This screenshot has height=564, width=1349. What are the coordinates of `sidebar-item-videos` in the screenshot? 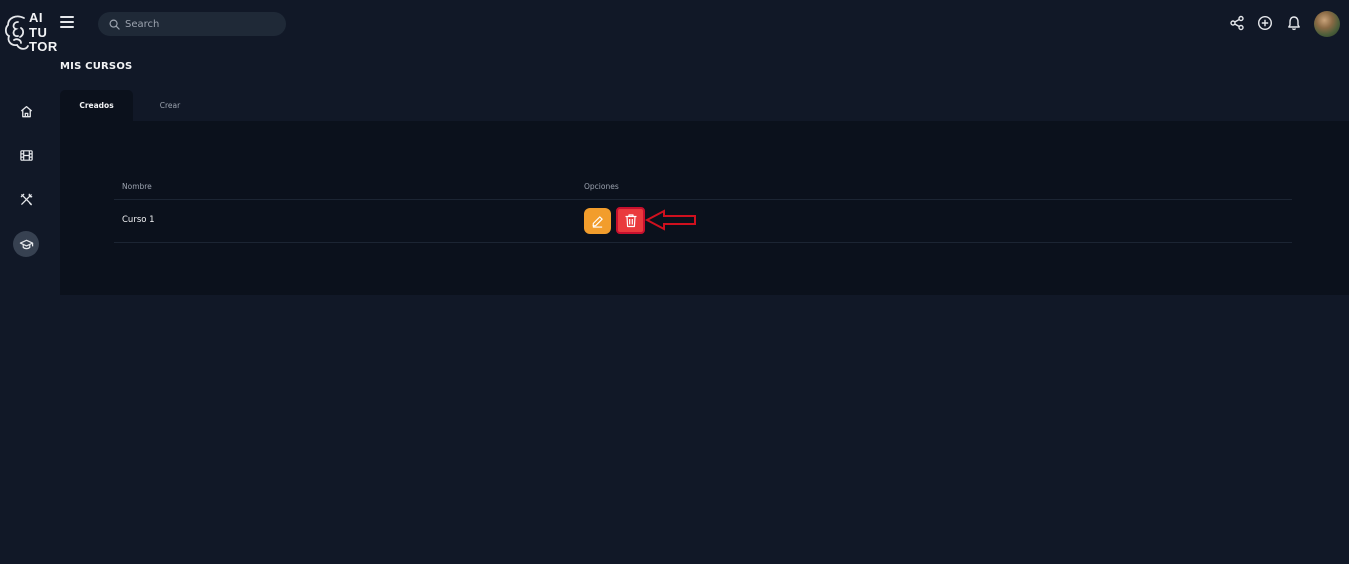 It's located at (26, 155).